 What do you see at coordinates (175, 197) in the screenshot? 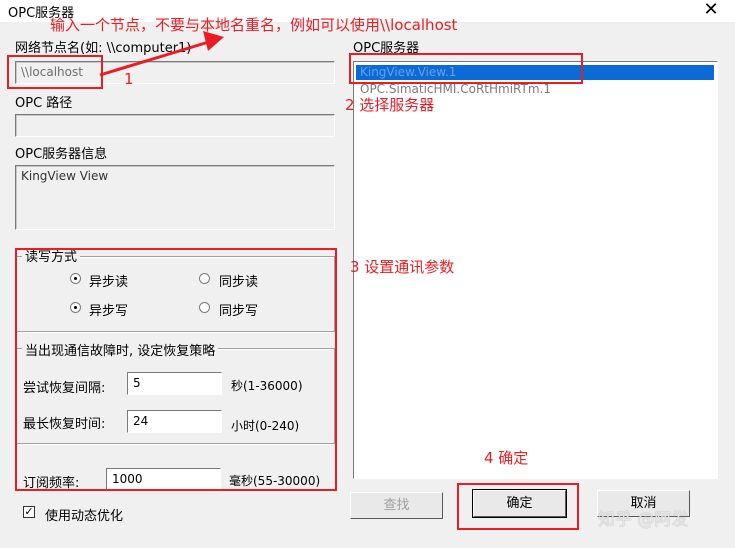
I see `info-box: KingView View` at bounding box center [175, 197].